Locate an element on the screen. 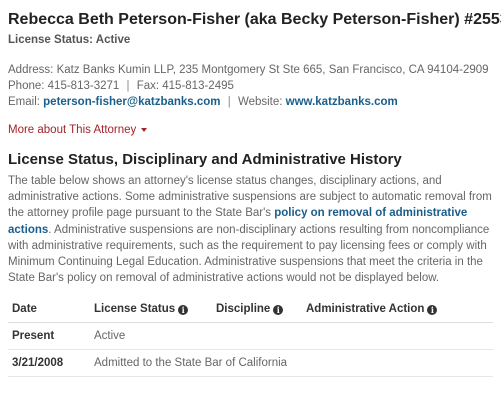 The width and height of the screenshot is (501, 400). email-link: peterson-fisher@katzbanks.com is located at coordinates (131, 102).